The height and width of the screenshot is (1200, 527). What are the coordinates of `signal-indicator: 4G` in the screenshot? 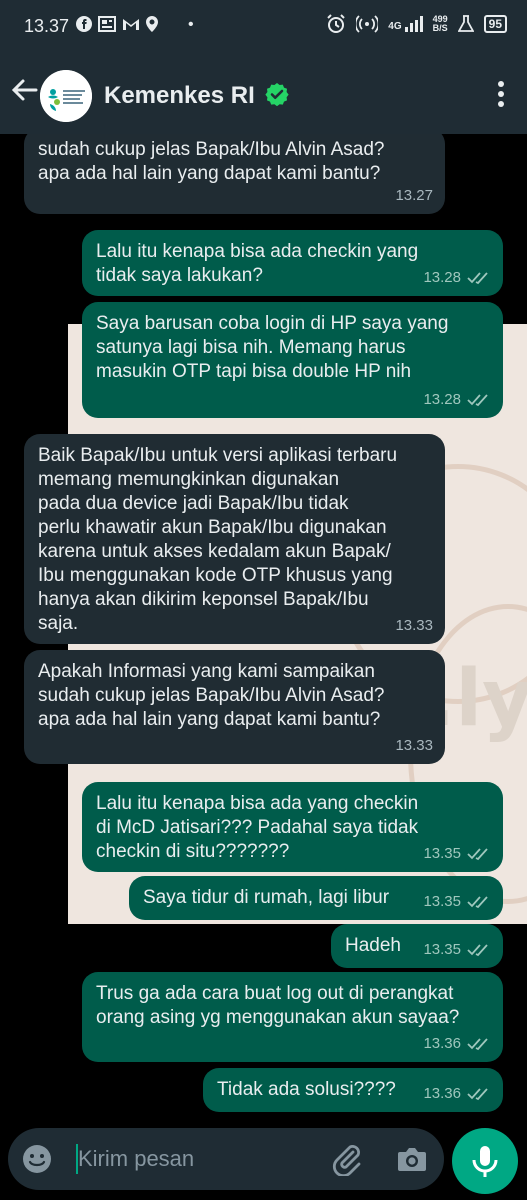 It's located at (405, 24).